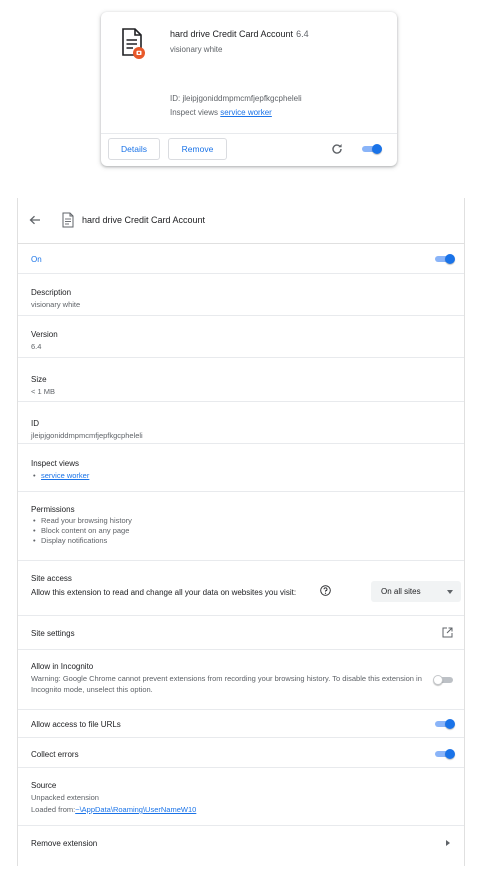  Describe the element at coordinates (371, 149) in the screenshot. I see `extension-enable-toggle` at that location.